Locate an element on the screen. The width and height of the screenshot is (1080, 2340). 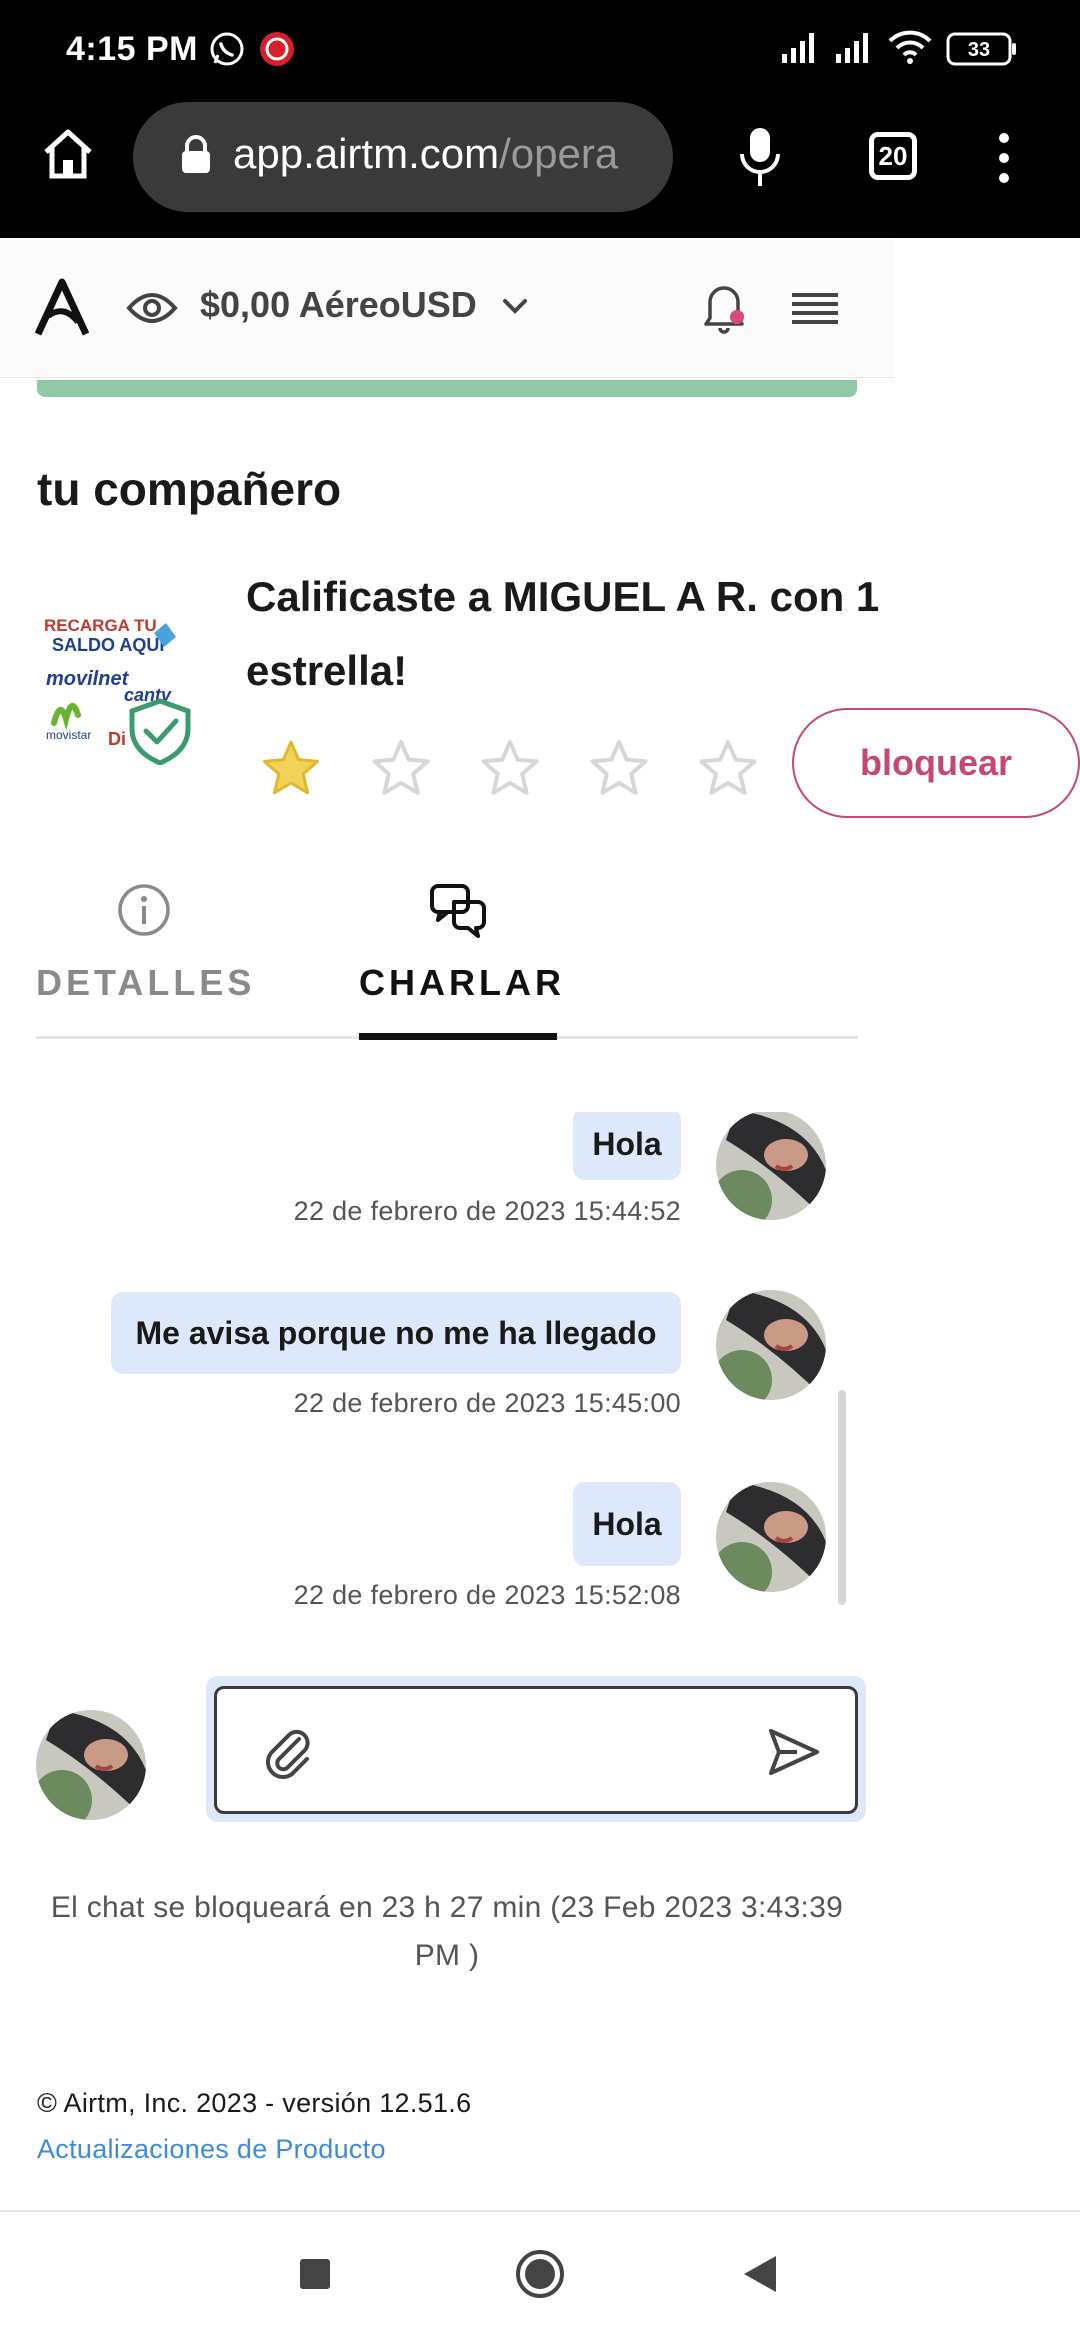
app-notification-icon is located at coordinates (277, 51).